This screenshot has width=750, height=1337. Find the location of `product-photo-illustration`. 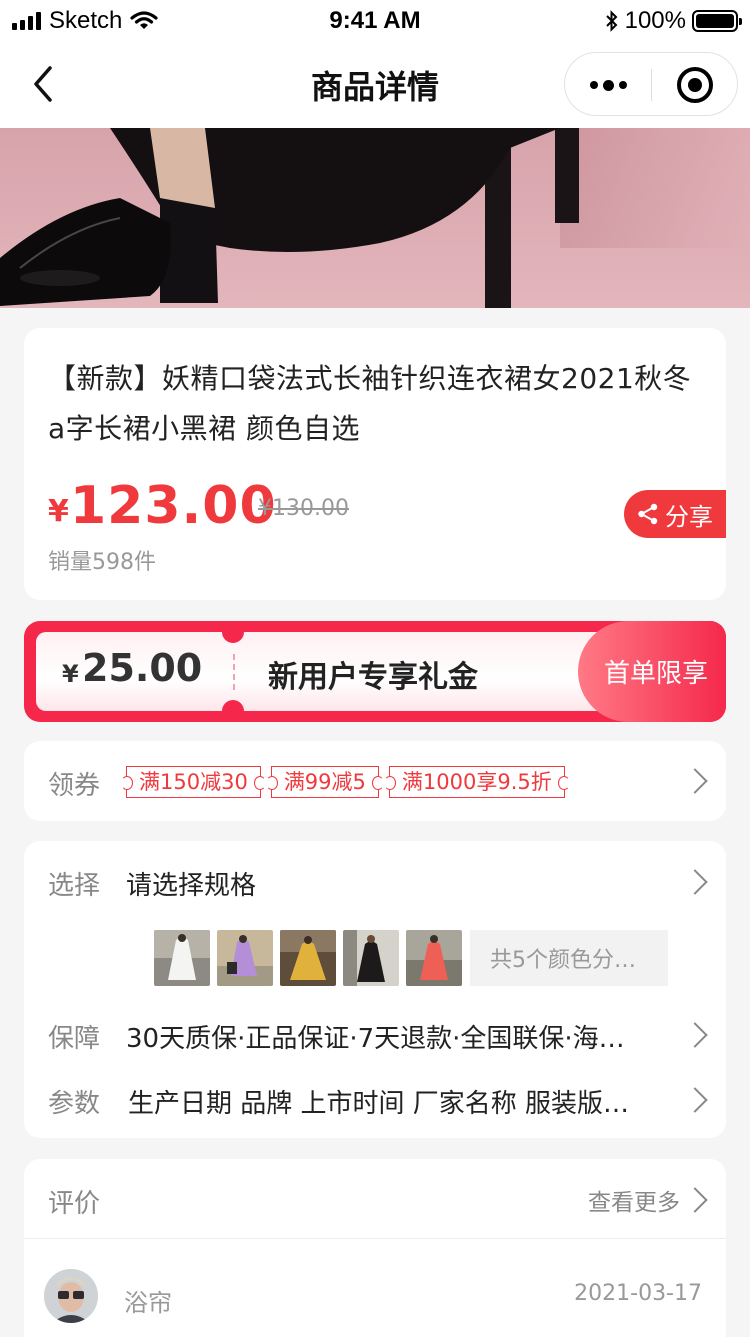

product-photo-illustration is located at coordinates (375, 218).